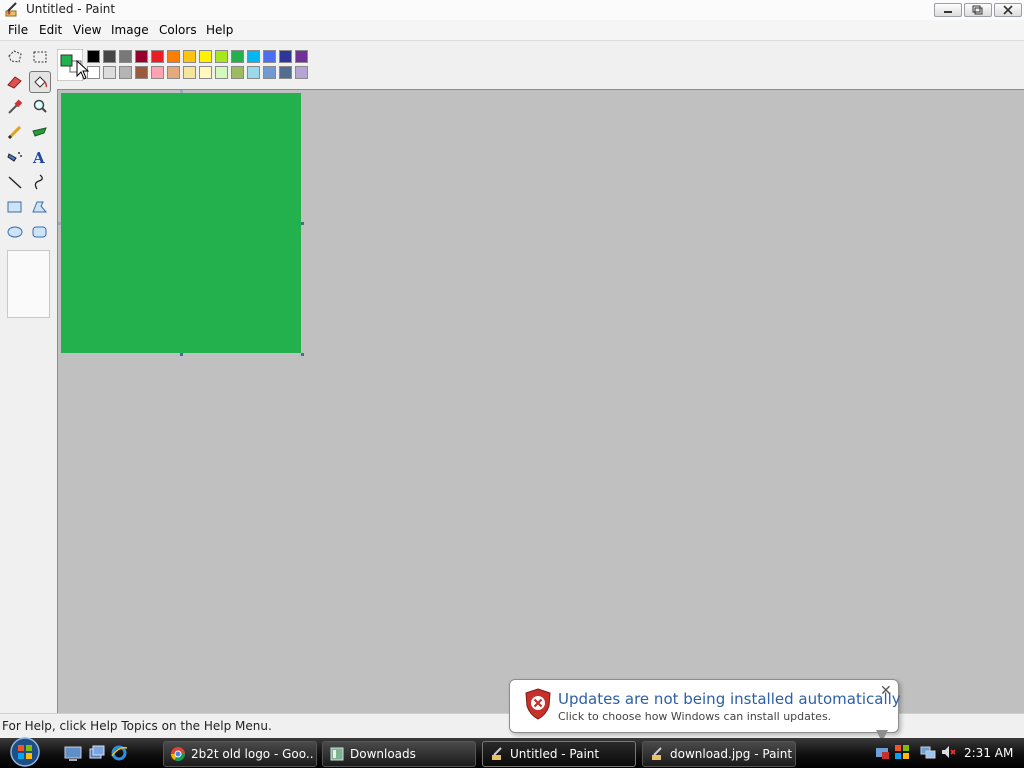 The width and height of the screenshot is (1024, 768). I want to click on pencil-icon, so click(14, 132).